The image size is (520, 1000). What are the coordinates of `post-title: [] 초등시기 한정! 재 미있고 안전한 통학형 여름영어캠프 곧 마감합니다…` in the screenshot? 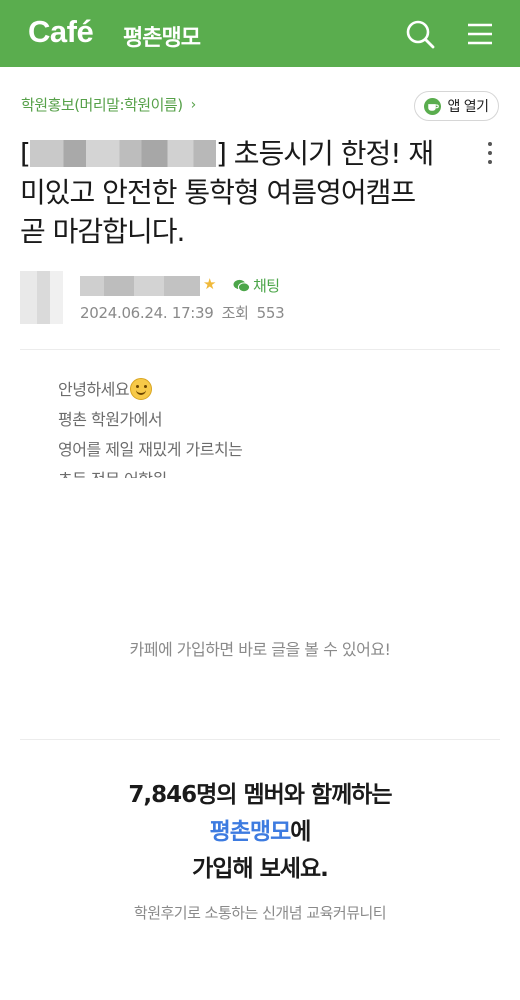 It's located at (227, 192).